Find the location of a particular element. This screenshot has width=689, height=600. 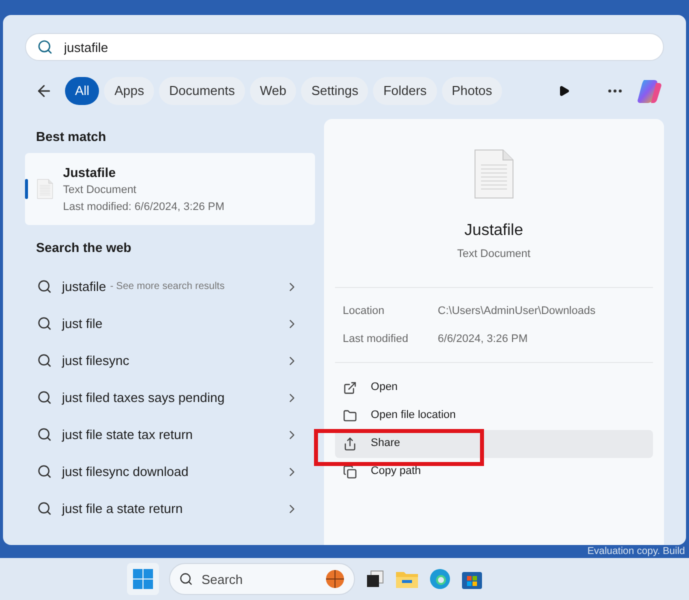

web-search-item: just filesync download is located at coordinates (170, 471).